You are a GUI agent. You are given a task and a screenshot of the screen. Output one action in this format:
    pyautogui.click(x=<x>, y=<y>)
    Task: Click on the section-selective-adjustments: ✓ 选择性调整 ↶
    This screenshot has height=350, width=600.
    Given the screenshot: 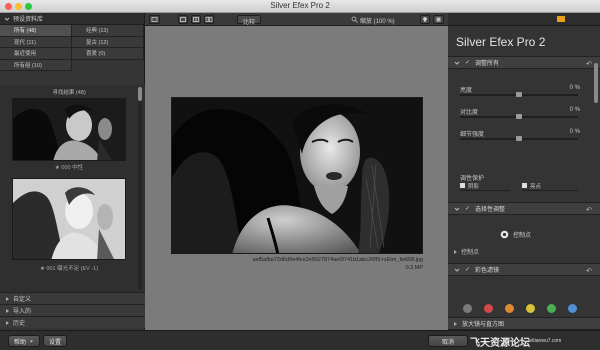 What is the action you would take?
    pyautogui.click(x=524, y=208)
    